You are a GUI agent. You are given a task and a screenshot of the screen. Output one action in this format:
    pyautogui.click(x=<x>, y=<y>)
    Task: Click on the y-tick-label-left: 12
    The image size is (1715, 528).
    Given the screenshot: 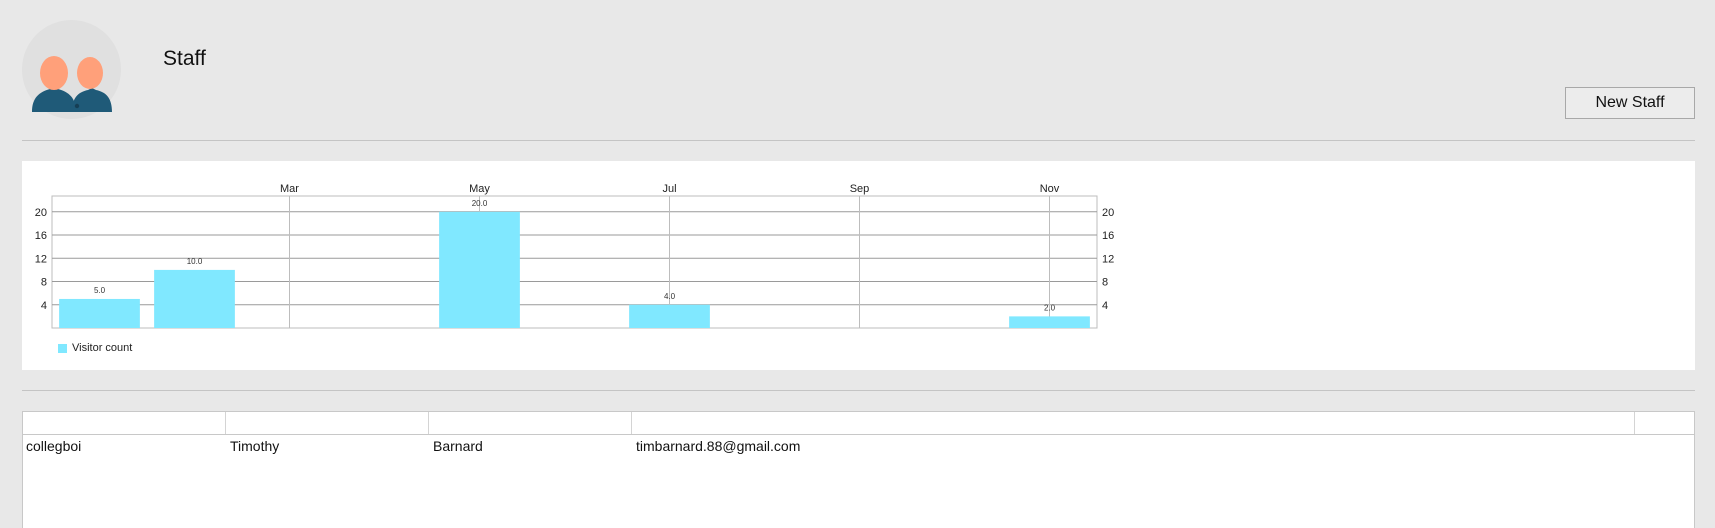 What is the action you would take?
    pyautogui.click(x=41, y=259)
    